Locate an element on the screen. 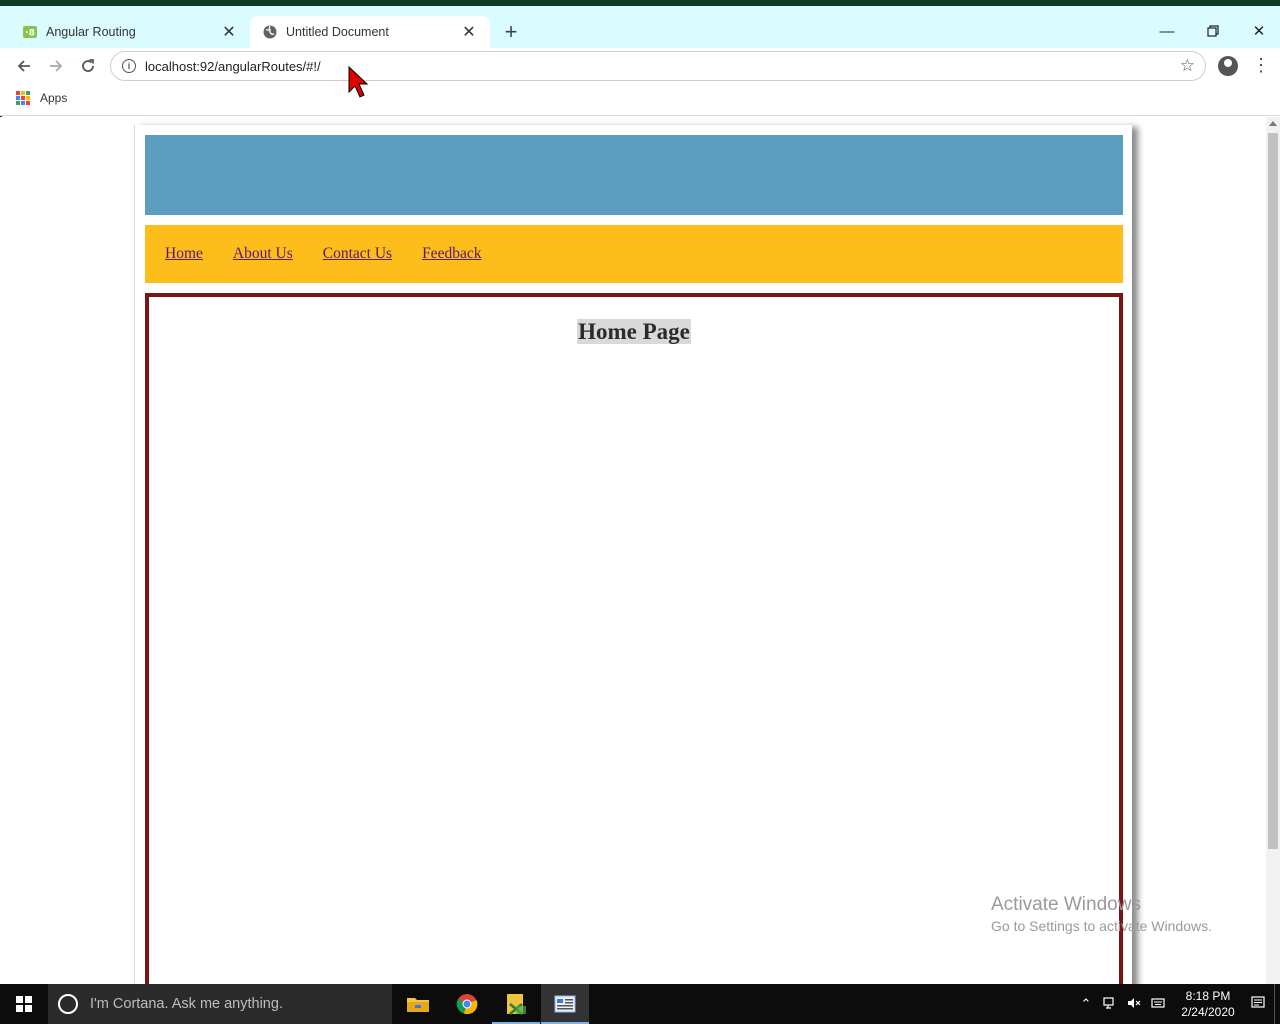 Image resolution: width=1280 pixels, height=1024 pixels. new-tab-button: + is located at coordinates (511, 32).